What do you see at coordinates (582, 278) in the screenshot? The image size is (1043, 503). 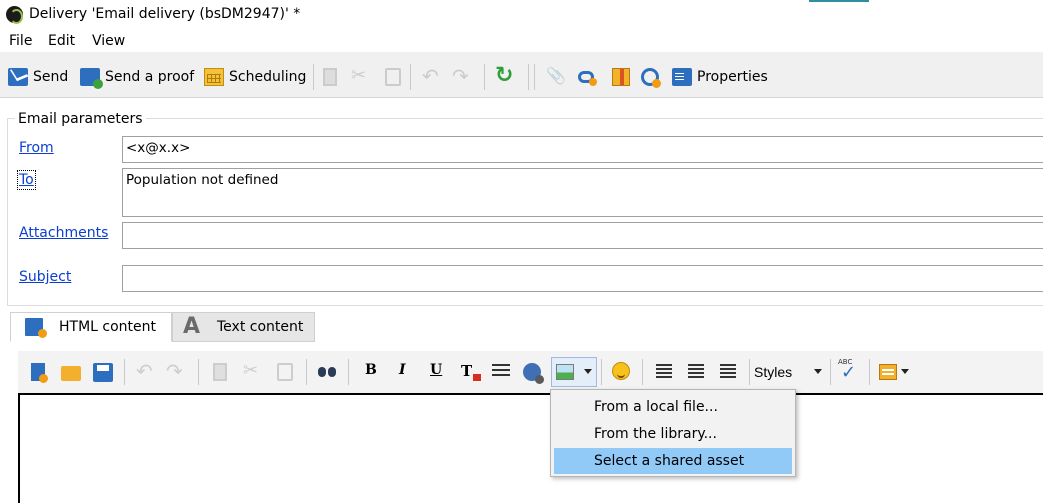 I see `subject-field` at bounding box center [582, 278].